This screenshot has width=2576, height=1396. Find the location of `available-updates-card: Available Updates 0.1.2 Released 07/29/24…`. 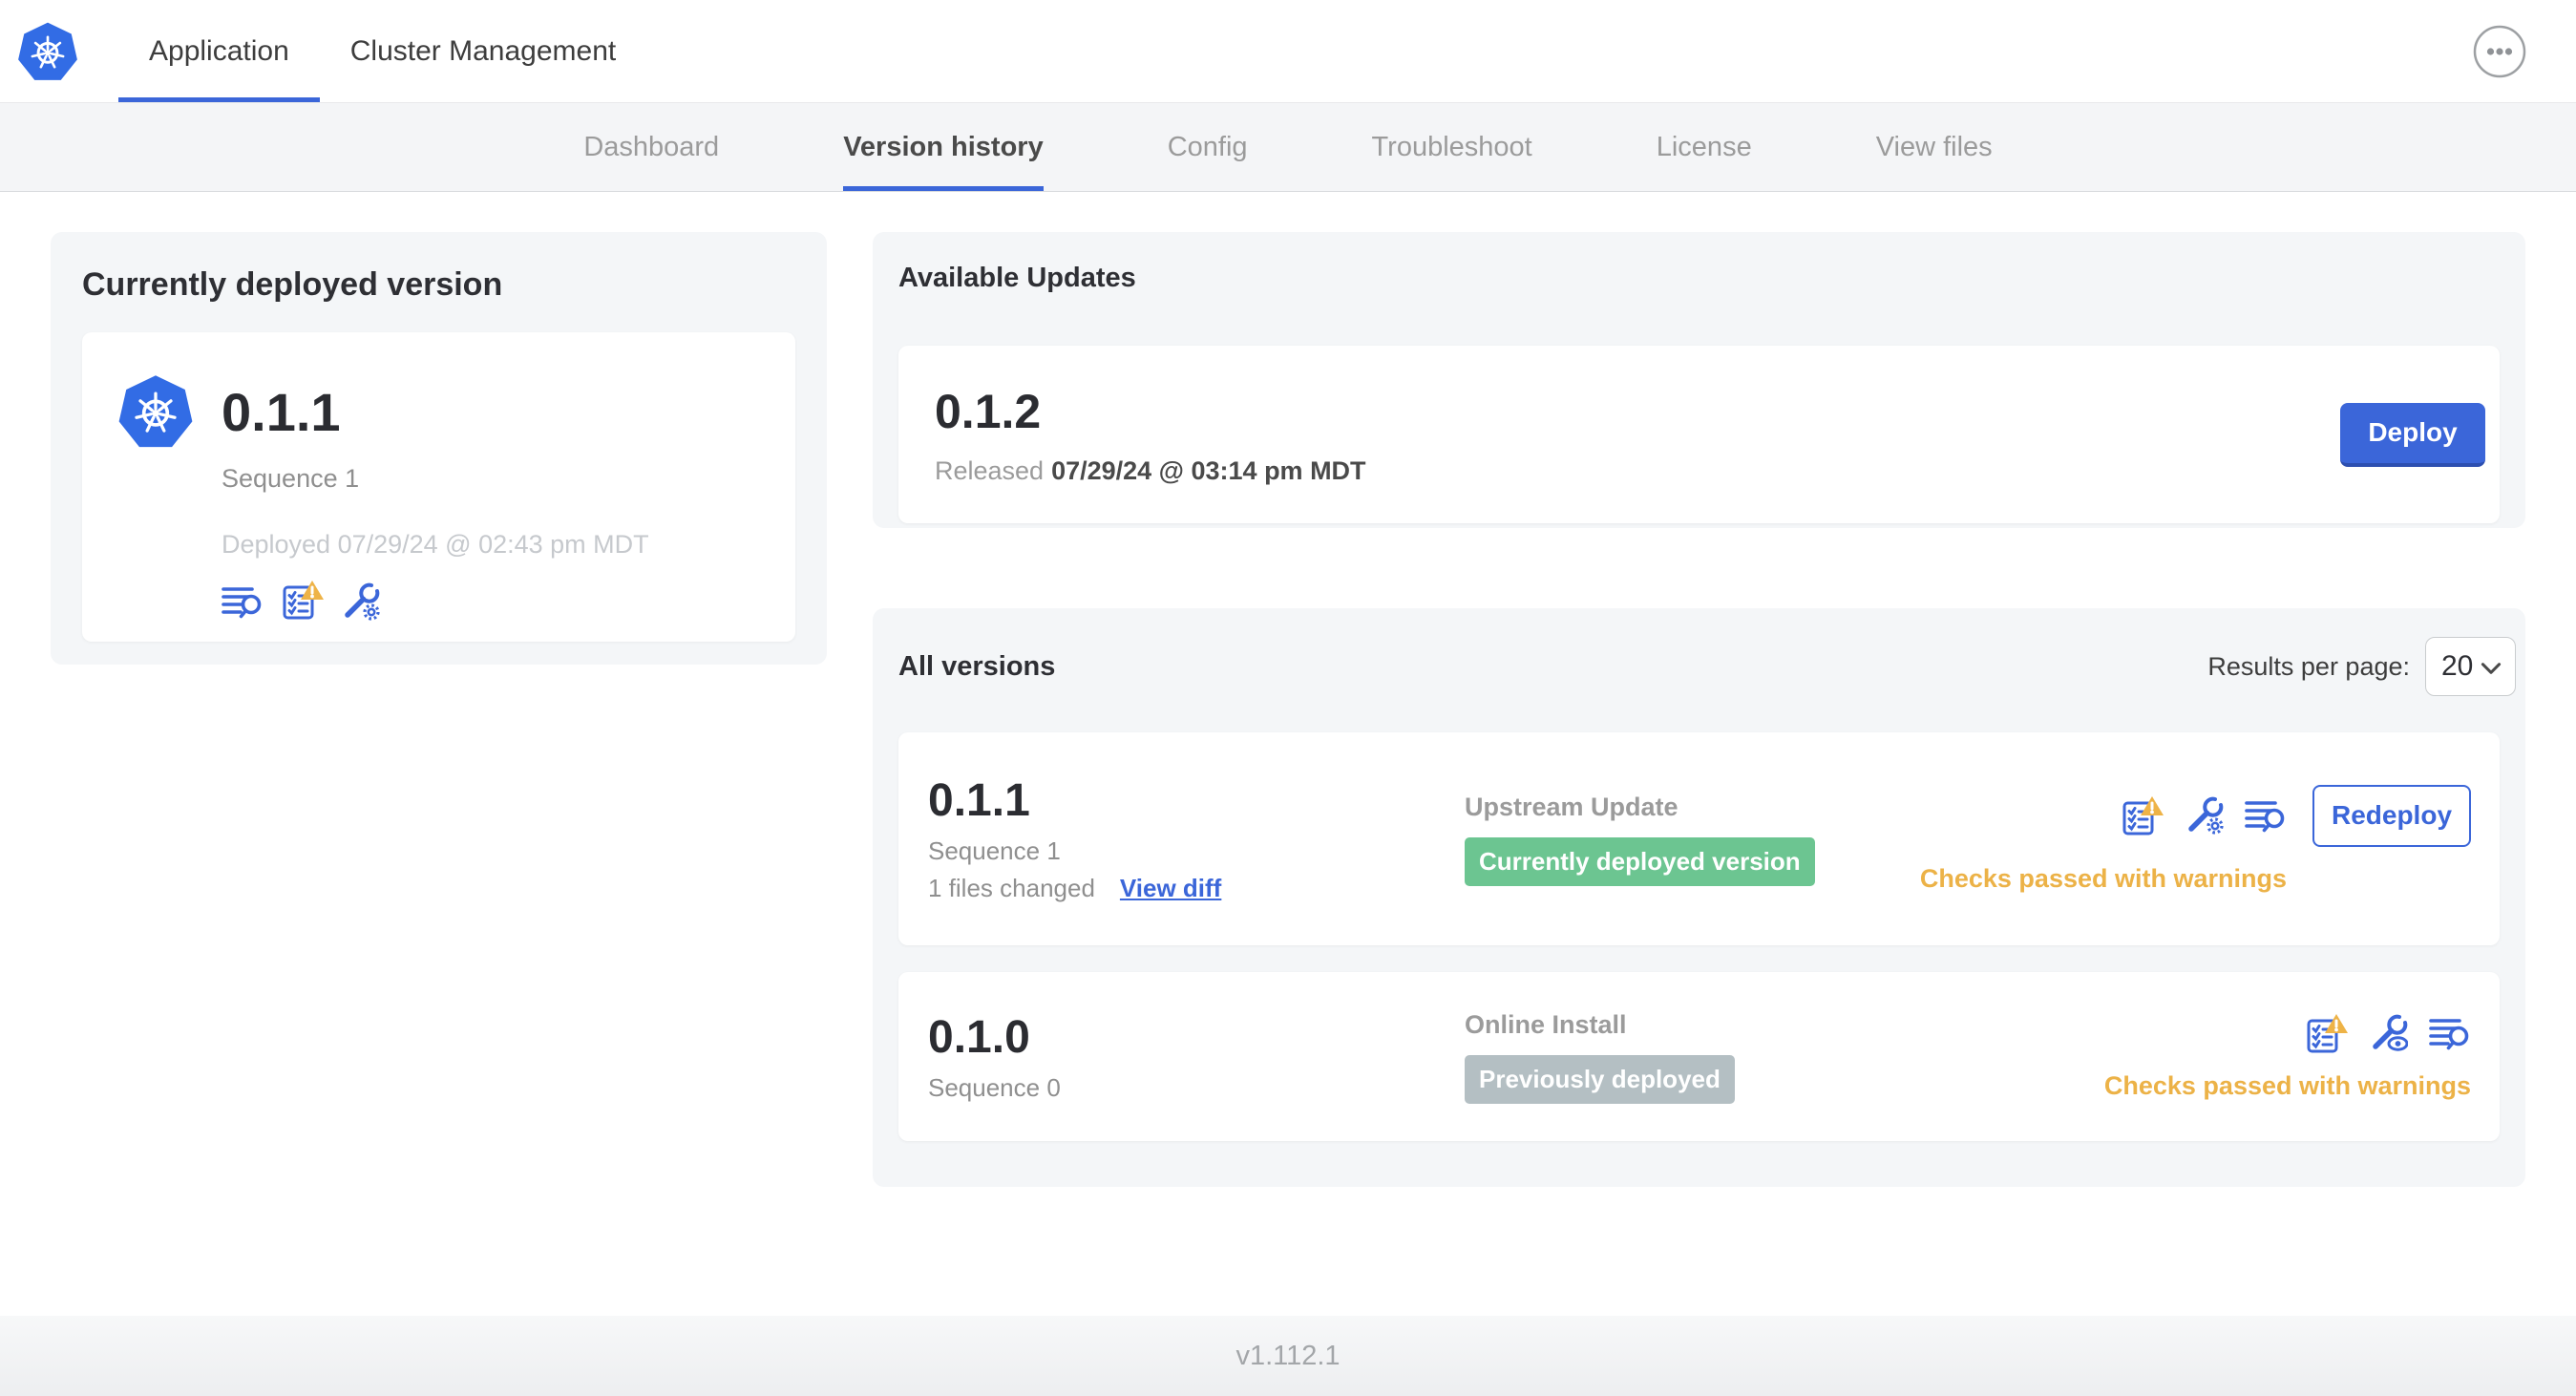

available-updates-card: Available Updates 0.1.2 Released 07/29/24… is located at coordinates (1699, 380).